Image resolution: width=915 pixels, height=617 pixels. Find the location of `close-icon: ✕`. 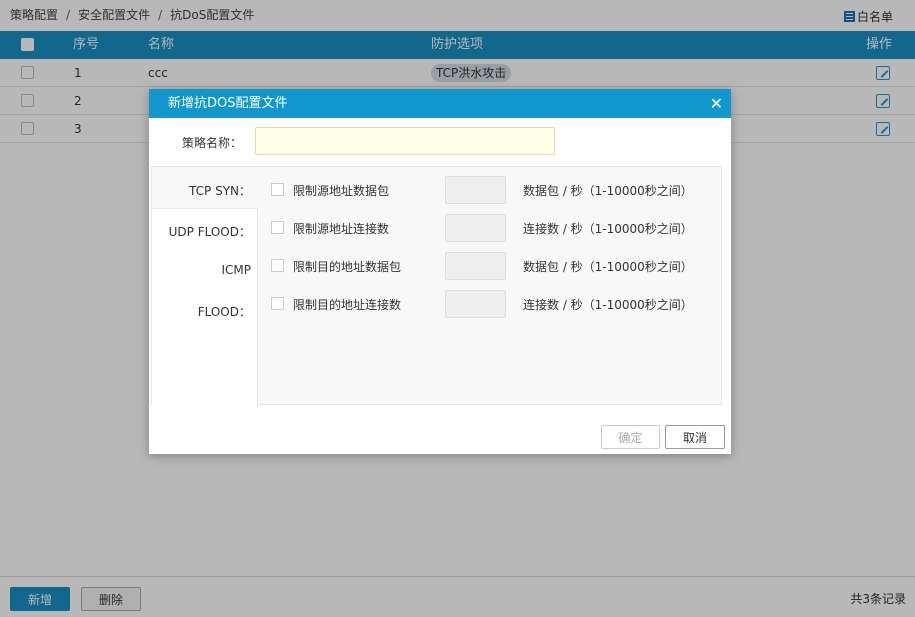

close-icon: ✕ is located at coordinates (716, 103).